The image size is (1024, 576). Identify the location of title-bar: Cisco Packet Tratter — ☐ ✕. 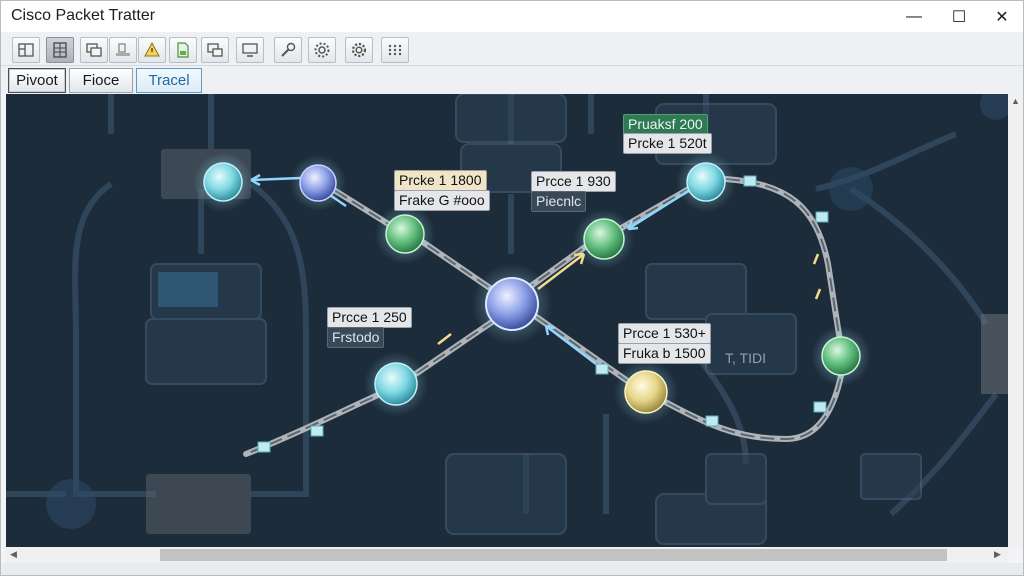
(512, 16).